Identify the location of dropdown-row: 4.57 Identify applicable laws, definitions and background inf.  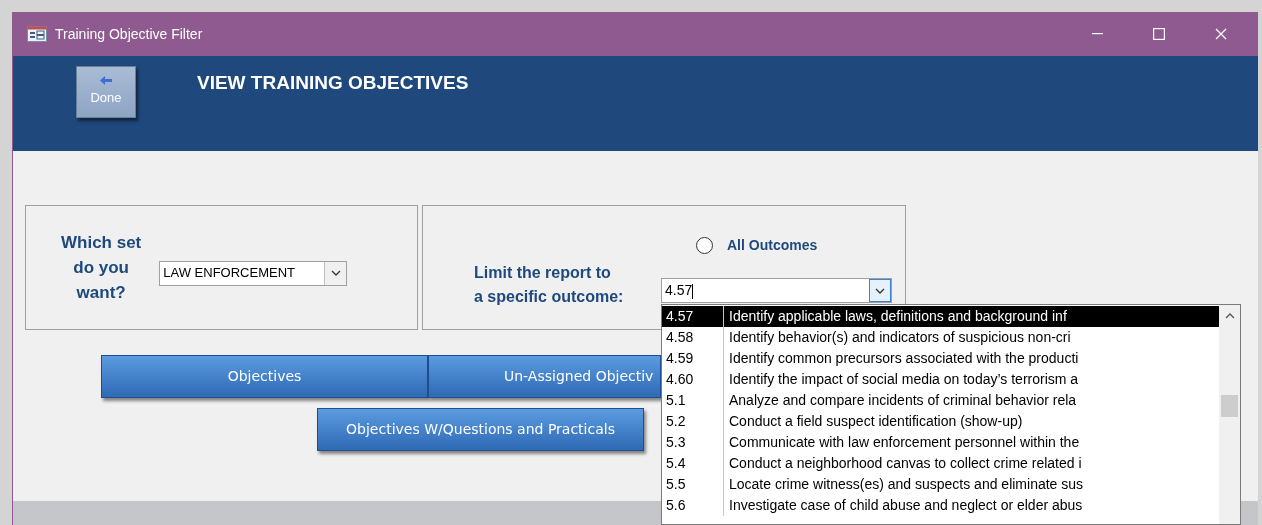
(940, 316).